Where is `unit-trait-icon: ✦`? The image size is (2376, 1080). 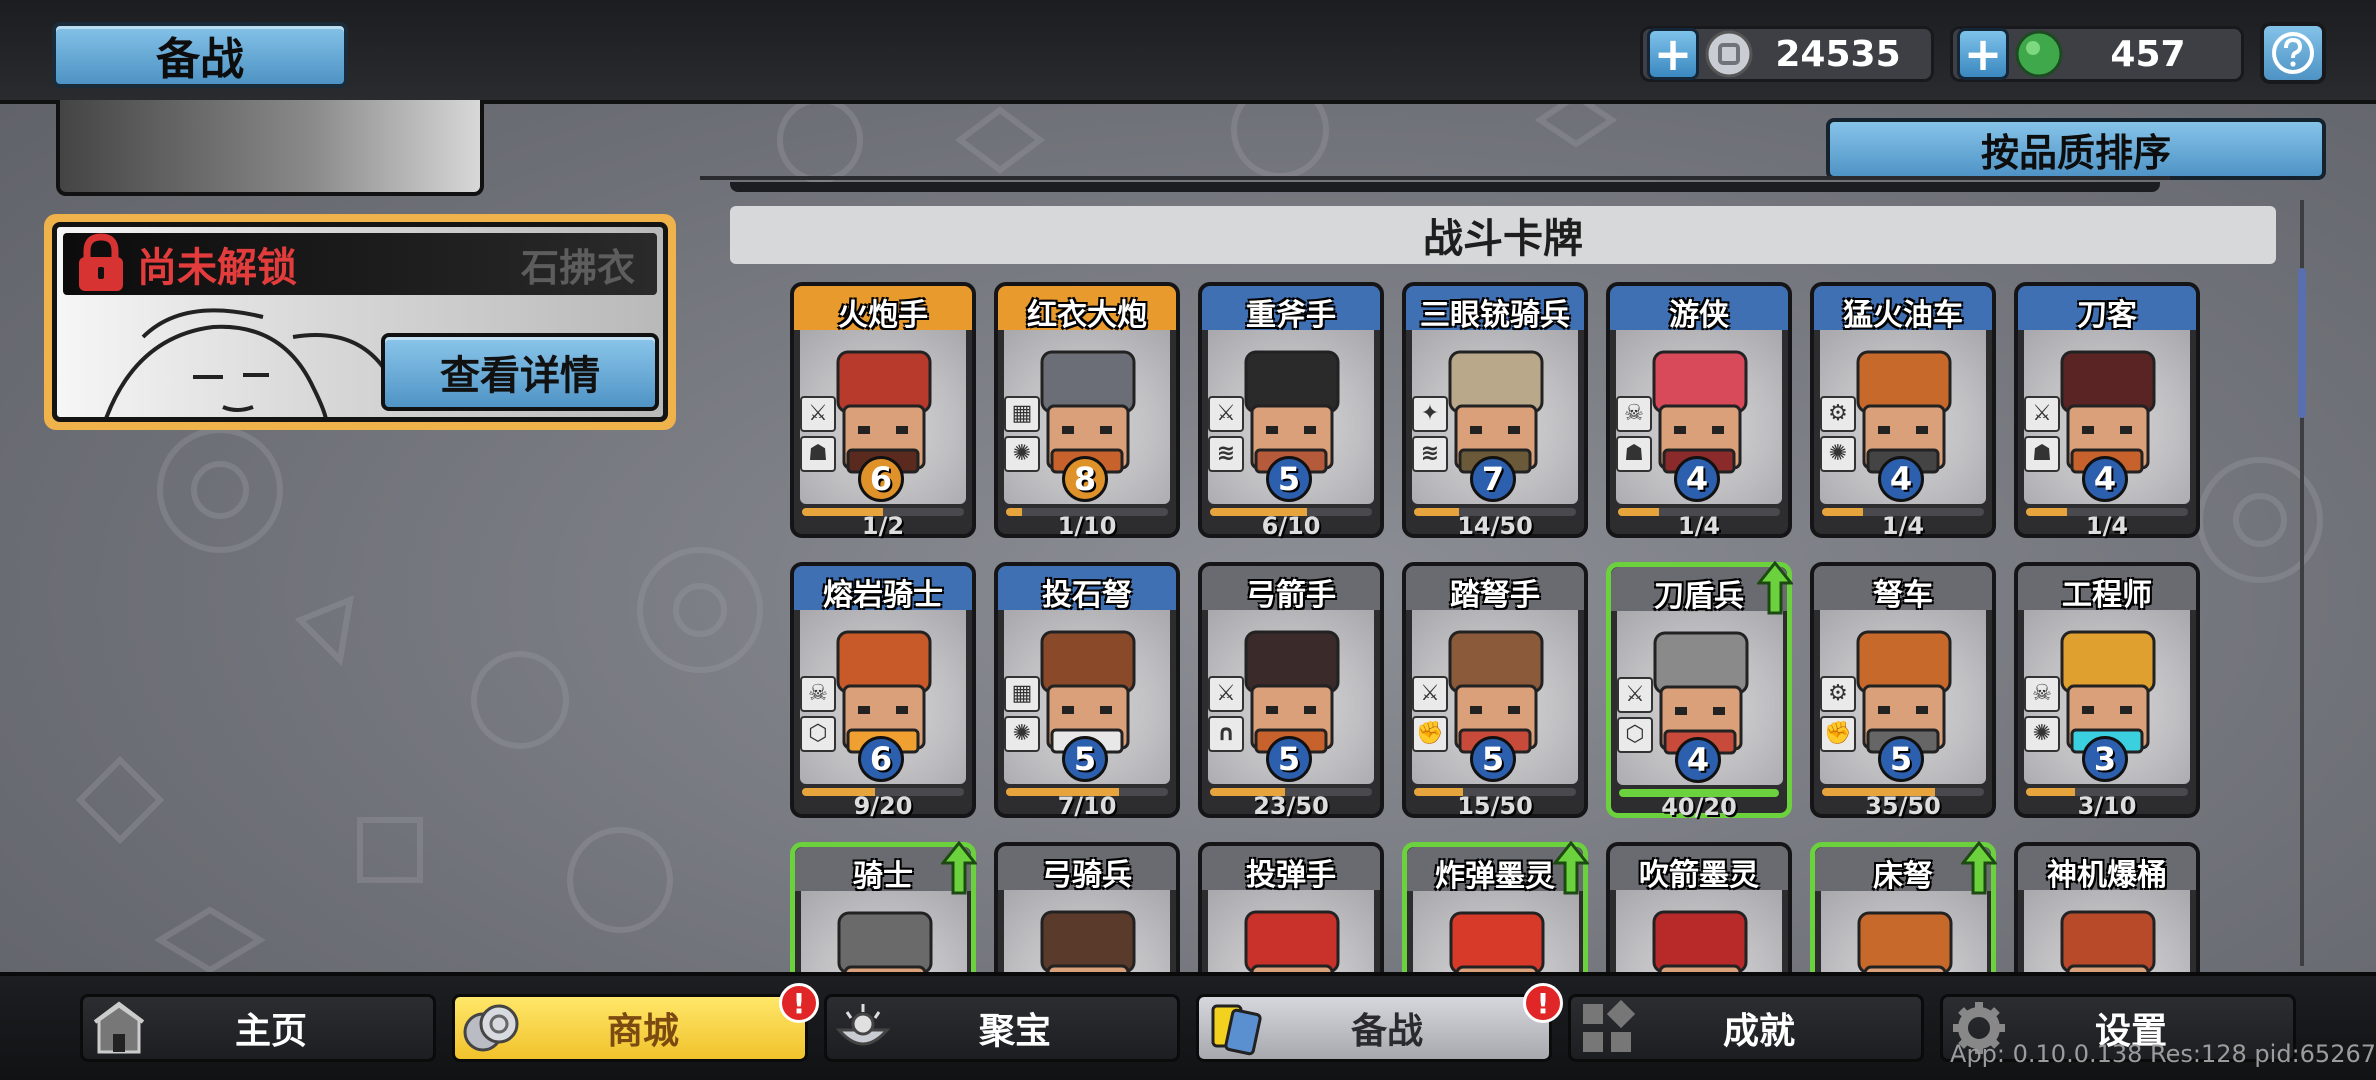
unit-trait-icon: ✦ is located at coordinates (1430, 414).